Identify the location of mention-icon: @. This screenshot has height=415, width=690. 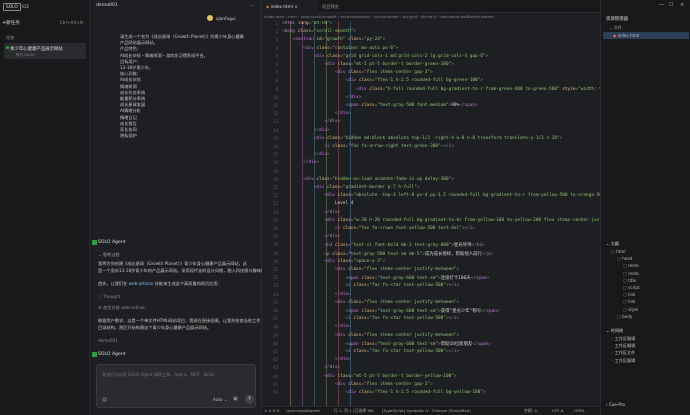
(104, 400).